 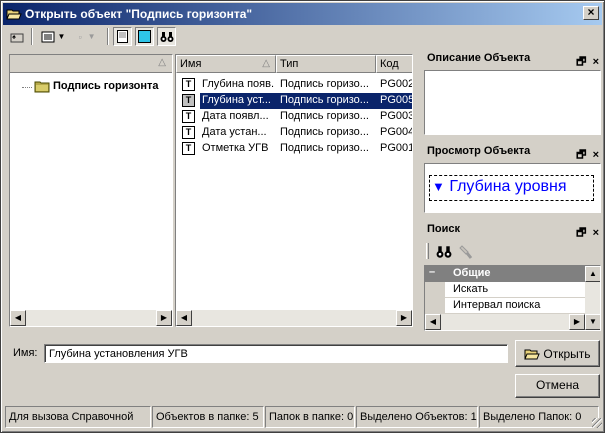 I want to click on status-selected-objects: Выделено Объектов: 1, so click(x=417, y=417).